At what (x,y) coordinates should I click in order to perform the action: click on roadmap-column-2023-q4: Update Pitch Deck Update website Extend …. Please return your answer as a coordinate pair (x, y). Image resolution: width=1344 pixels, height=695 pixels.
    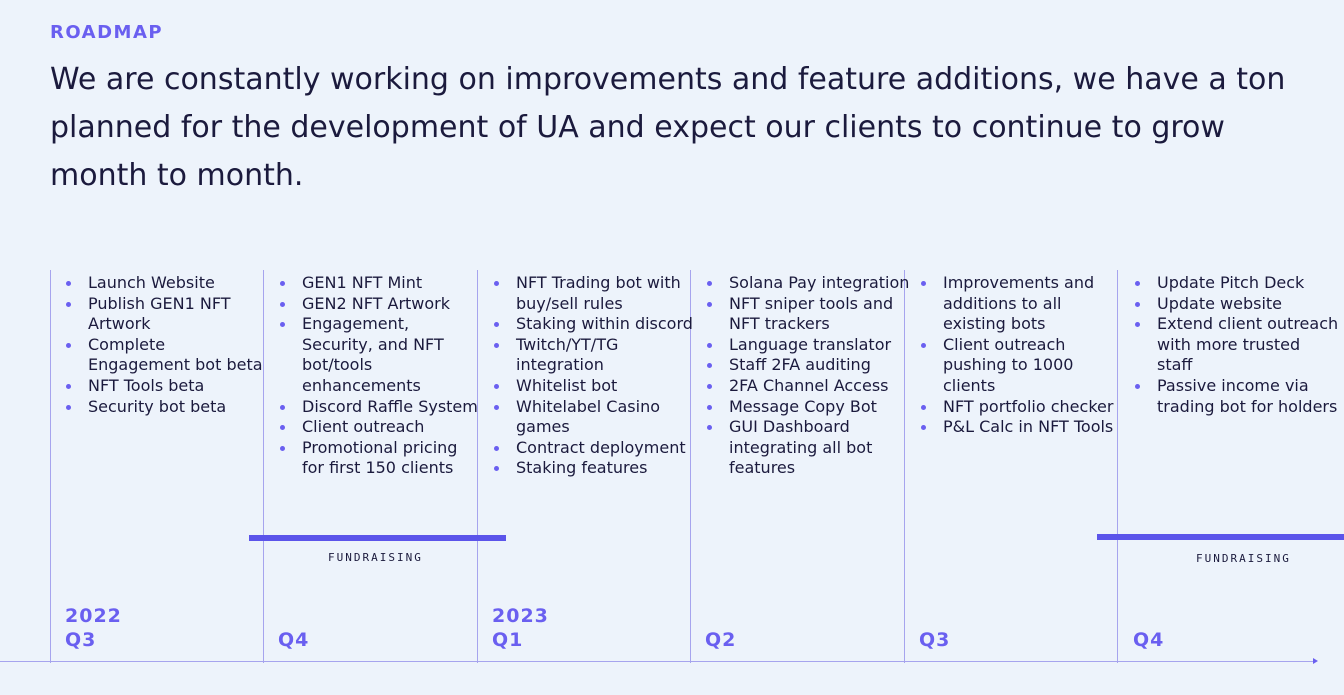
    Looking at the image, I should click on (1236, 345).